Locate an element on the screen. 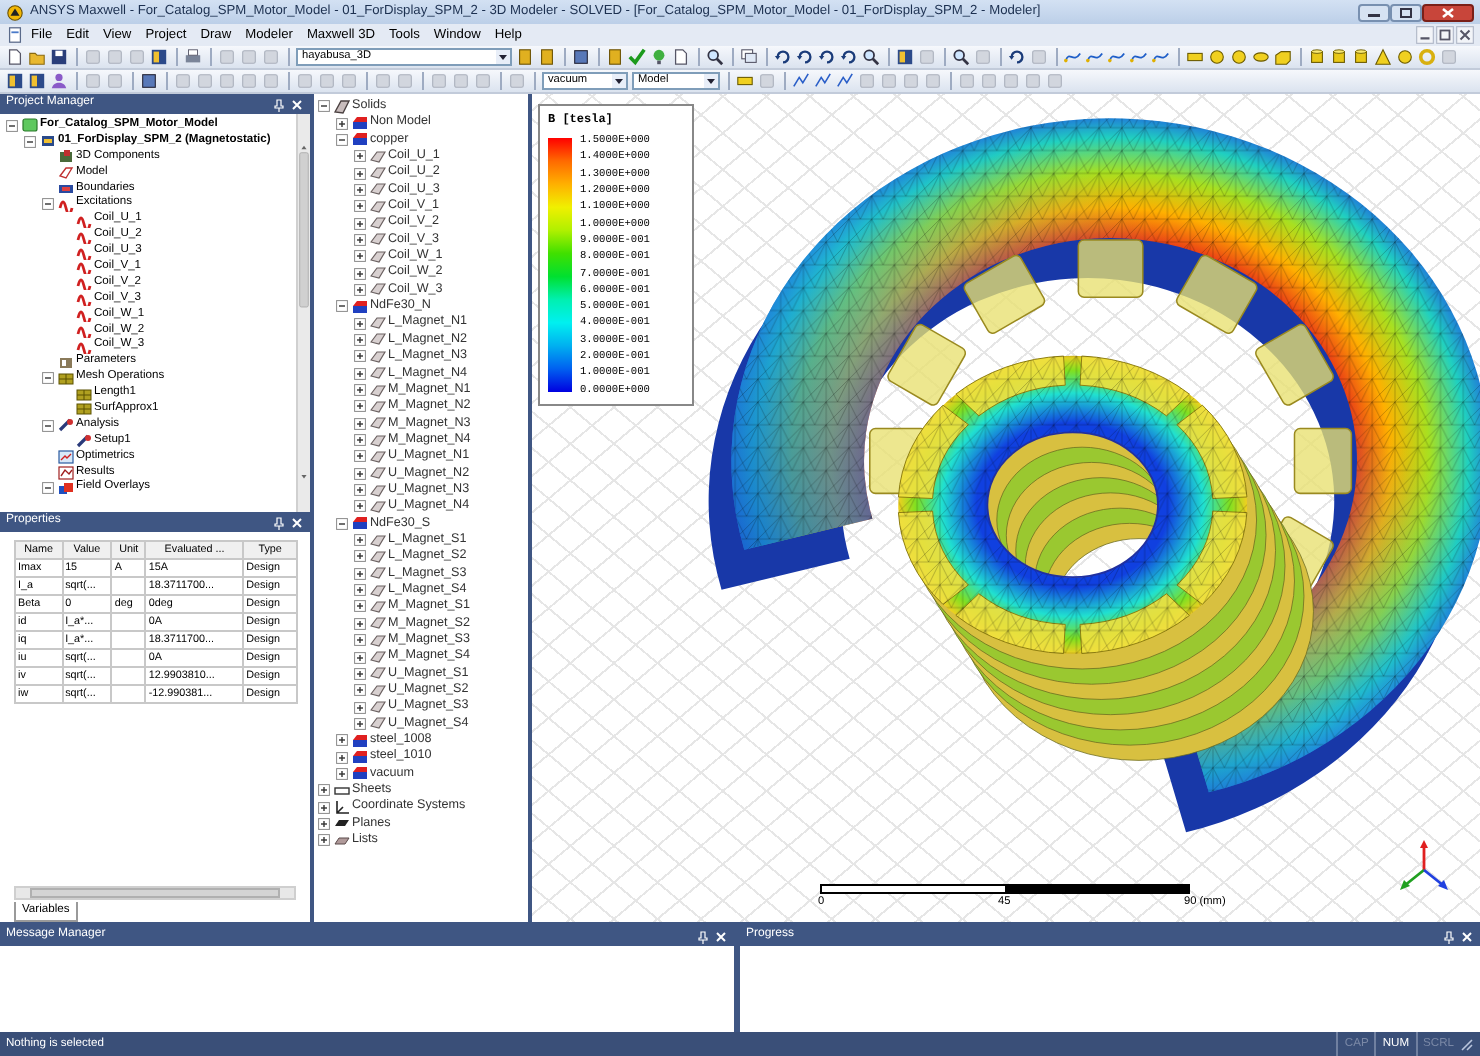 The height and width of the screenshot is (1056, 1480). check-icon is located at coordinates (637, 57).